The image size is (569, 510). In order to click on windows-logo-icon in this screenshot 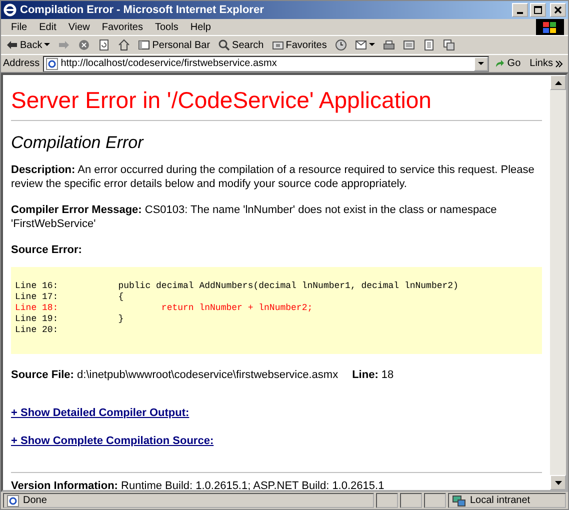, I will do `click(550, 27)`.